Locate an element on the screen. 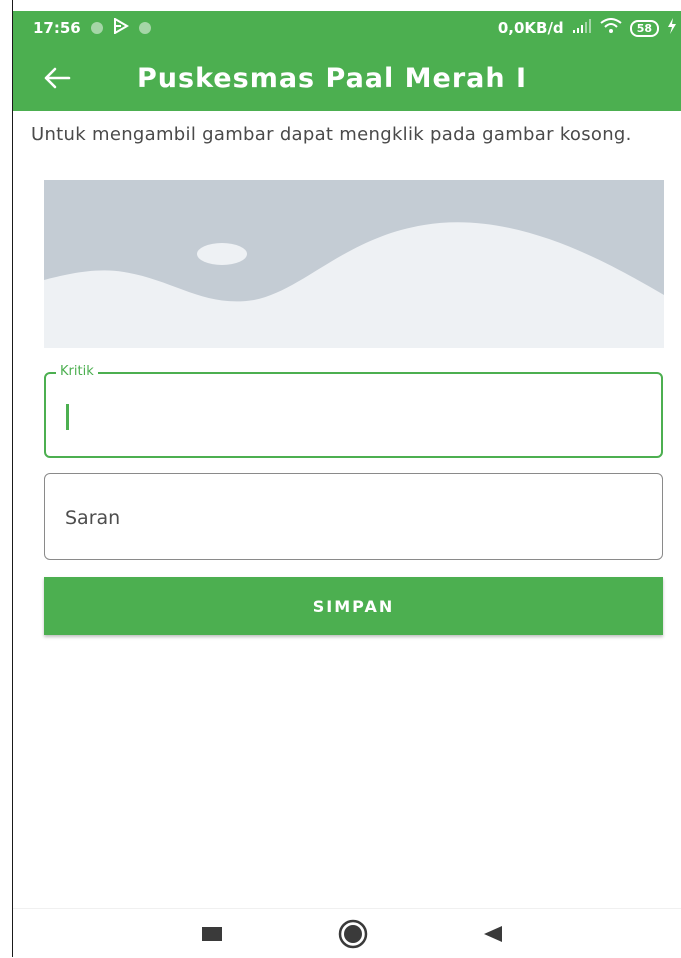  saran-placeholder: Saran is located at coordinates (93, 518).